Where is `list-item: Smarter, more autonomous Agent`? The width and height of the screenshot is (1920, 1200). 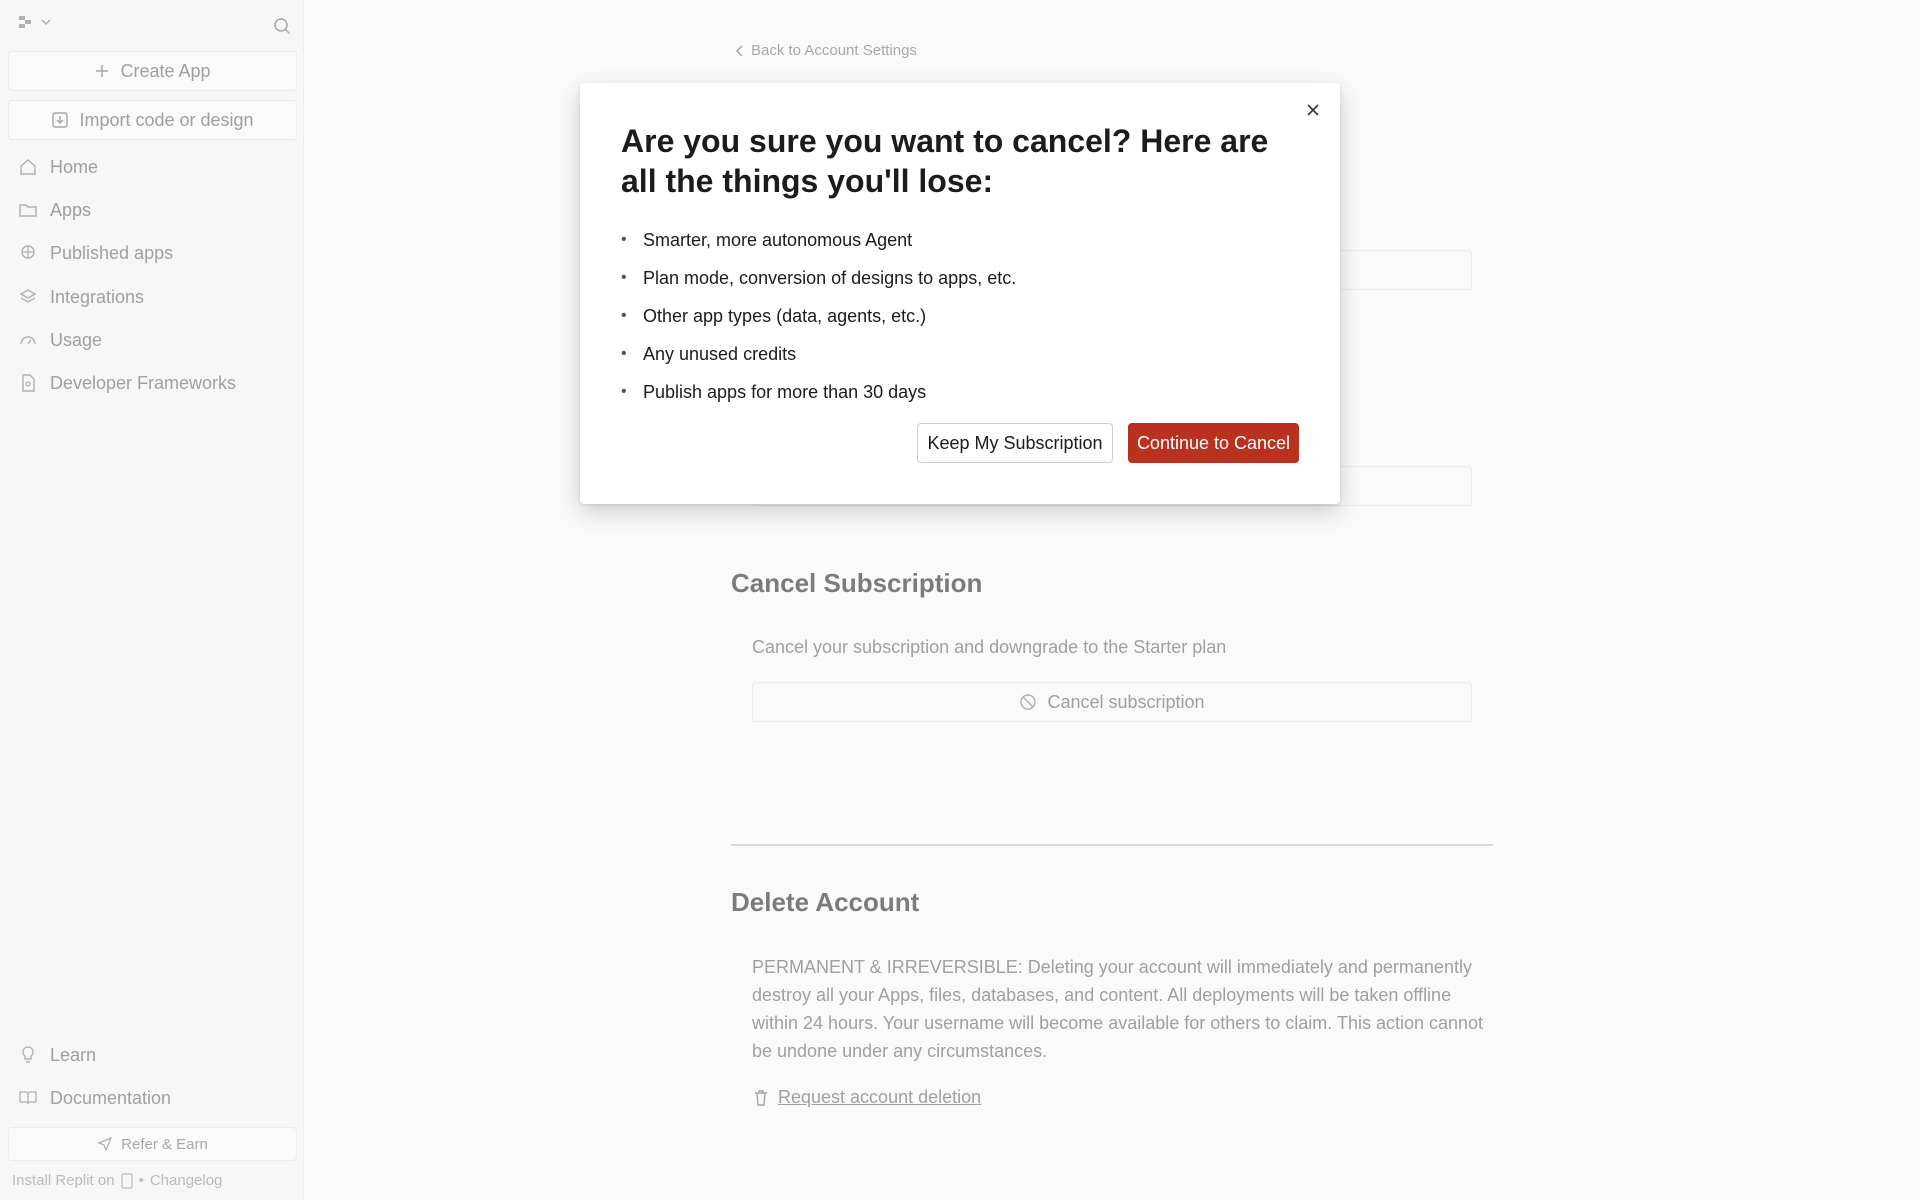 list-item: Smarter, more autonomous Agent is located at coordinates (818, 240).